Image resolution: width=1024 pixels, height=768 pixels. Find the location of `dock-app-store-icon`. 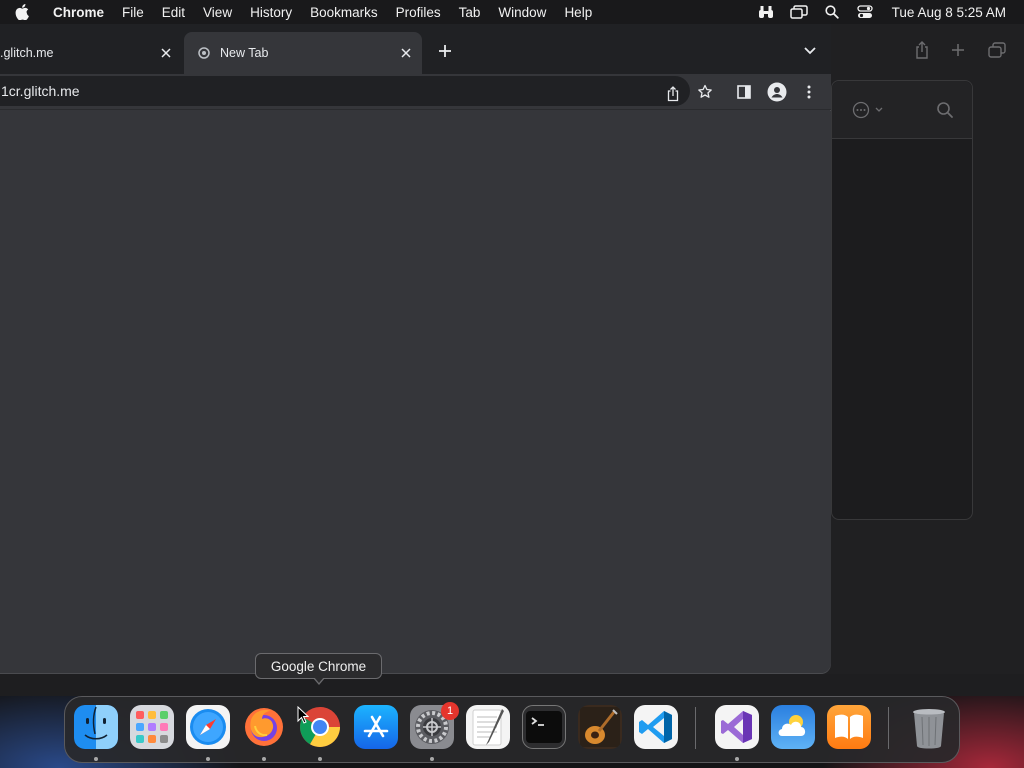

dock-app-store-icon is located at coordinates (376, 727).